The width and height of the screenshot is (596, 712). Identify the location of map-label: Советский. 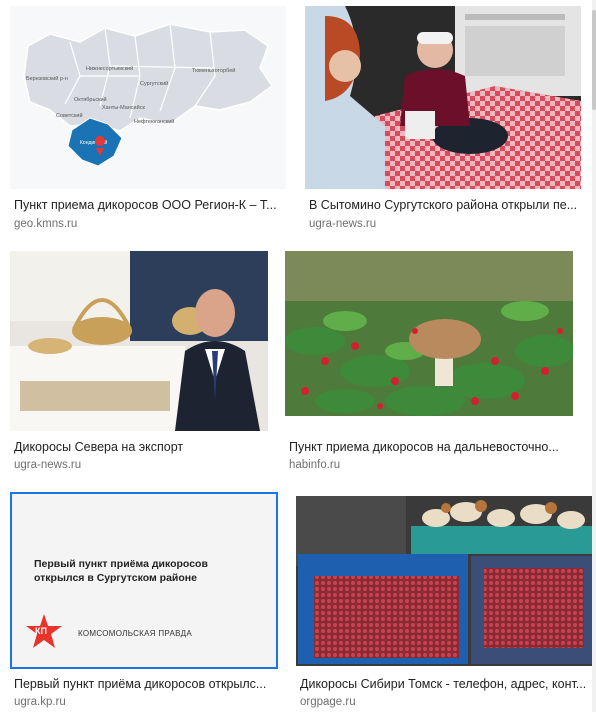
(69, 115).